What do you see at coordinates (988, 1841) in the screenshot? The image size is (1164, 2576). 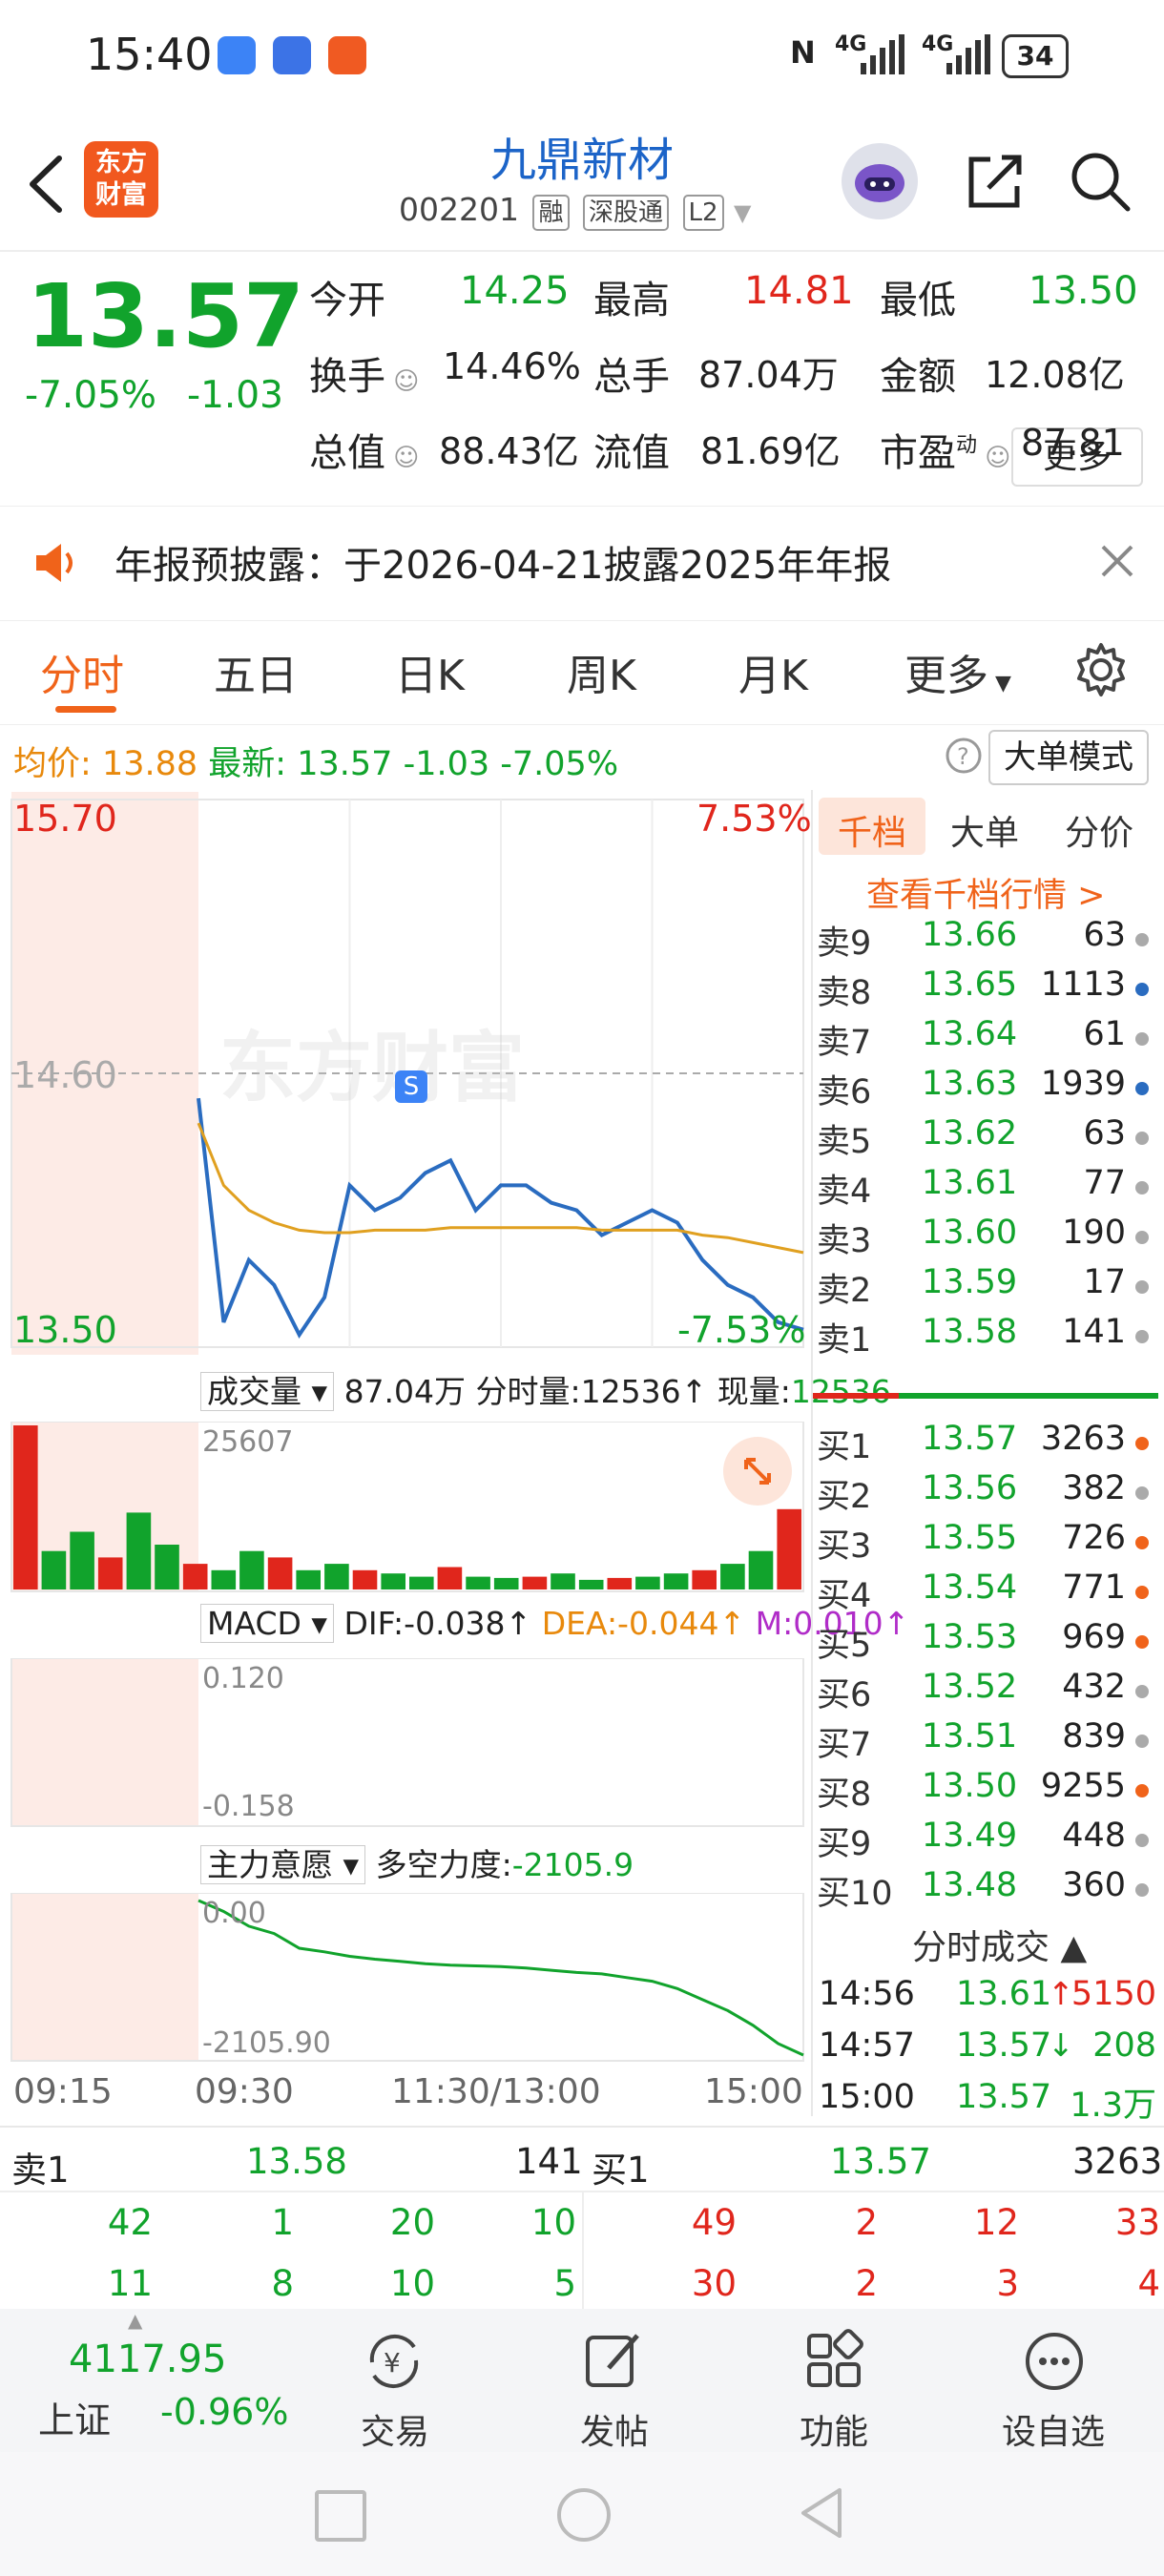 I see `bid-row: 买9 13.49 448` at bounding box center [988, 1841].